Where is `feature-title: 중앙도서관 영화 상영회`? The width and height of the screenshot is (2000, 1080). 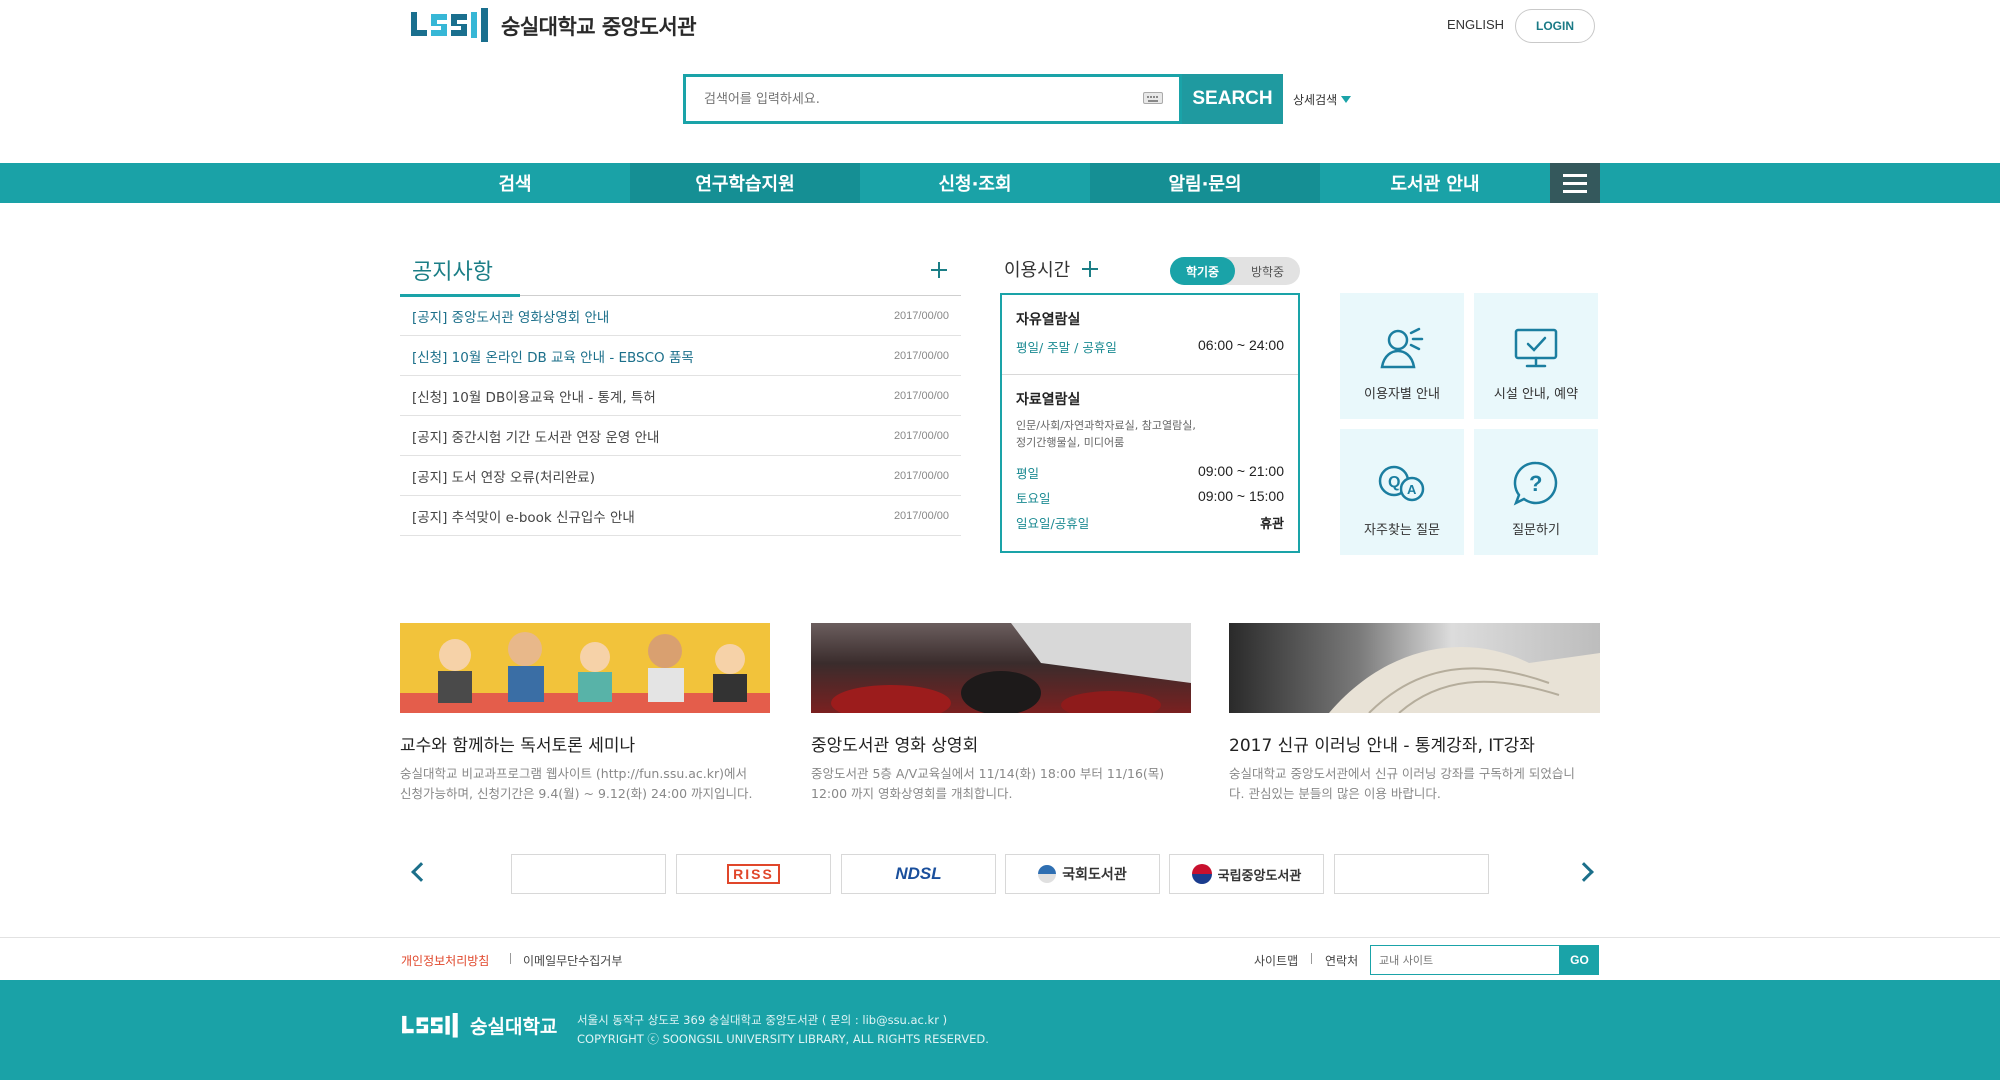
feature-title: 중앙도서관 영화 상영회 is located at coordinates (895, 746).